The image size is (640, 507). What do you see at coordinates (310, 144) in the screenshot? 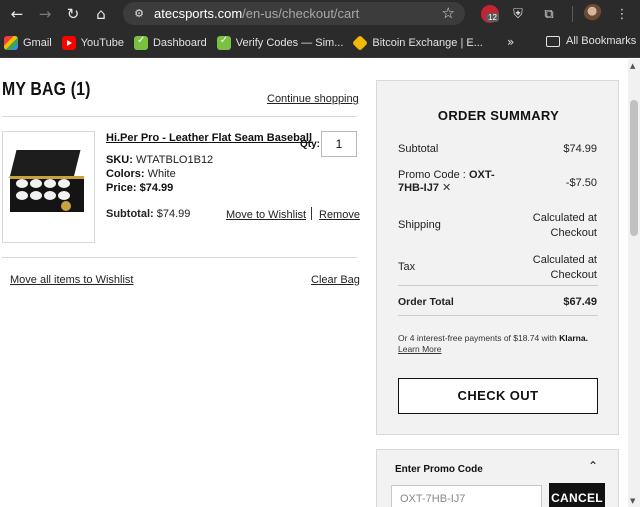
I see `qty-label: Qty:` at bounding box center [310, 144].